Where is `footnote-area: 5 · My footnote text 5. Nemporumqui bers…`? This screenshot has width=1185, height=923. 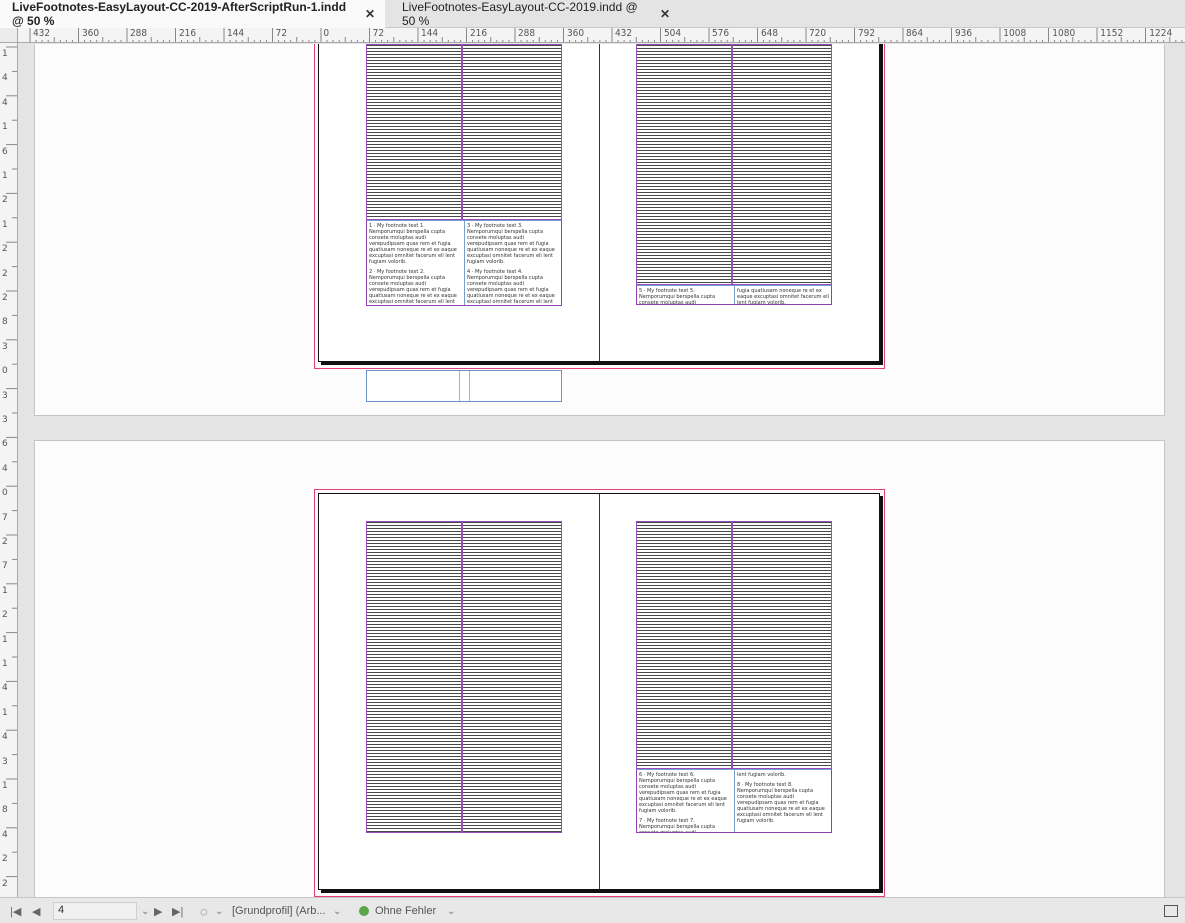 footnote-area: 5 · My footnote text 5. Nemporumqui bers… is located at coordinates (734, 295).